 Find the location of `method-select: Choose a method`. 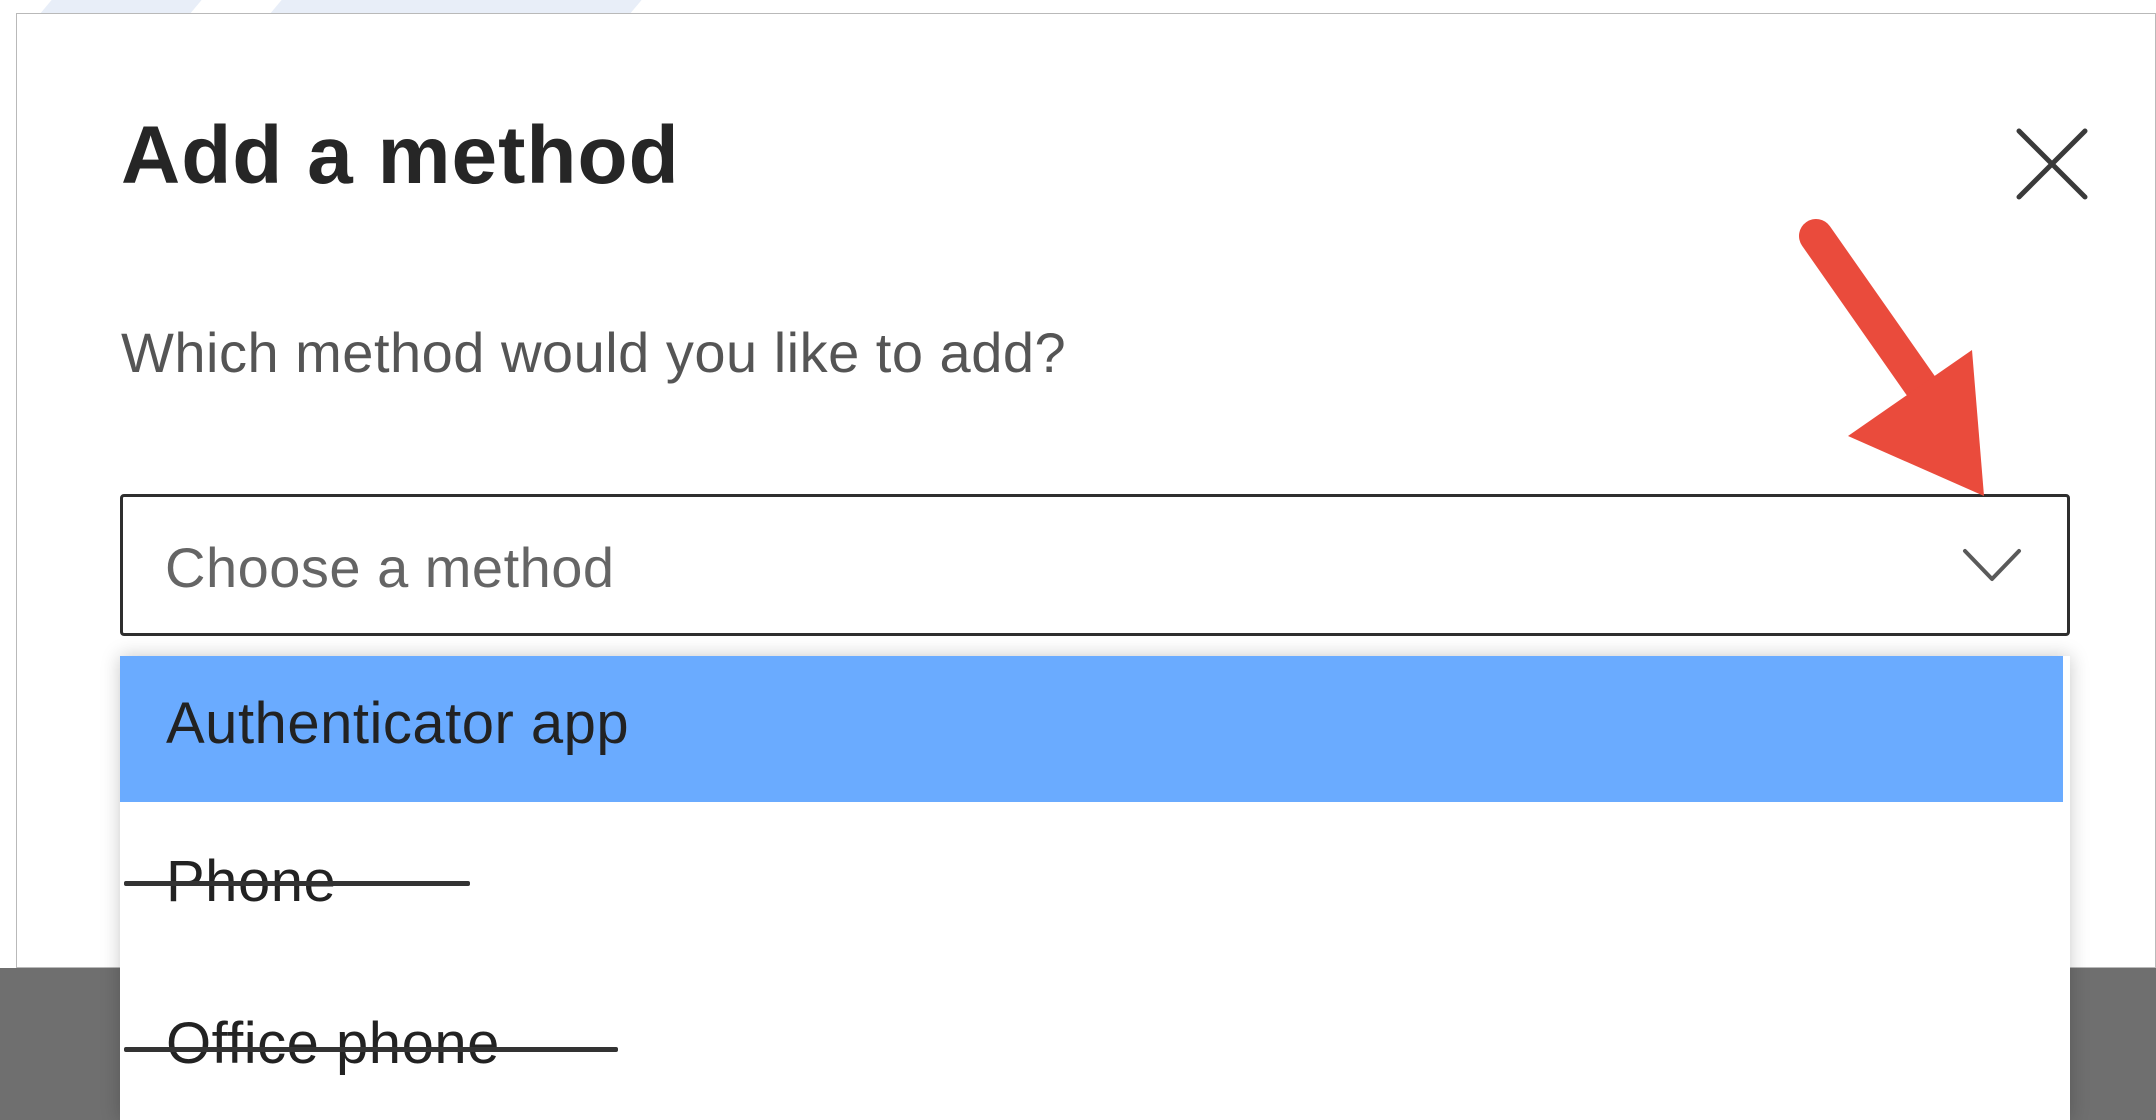

method-select: Choose a method is located at coordinates (1095, 565).